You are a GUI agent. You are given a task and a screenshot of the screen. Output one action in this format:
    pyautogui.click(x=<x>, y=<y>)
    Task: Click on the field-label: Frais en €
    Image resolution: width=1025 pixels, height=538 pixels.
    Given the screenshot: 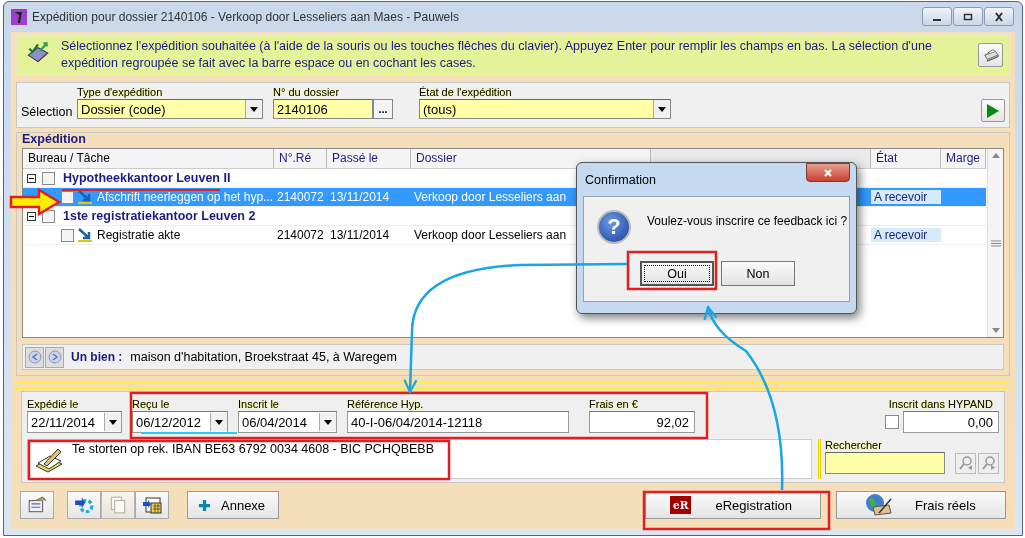 What is the action you would take?
    pyautogui.click(x=614, y=404)
    